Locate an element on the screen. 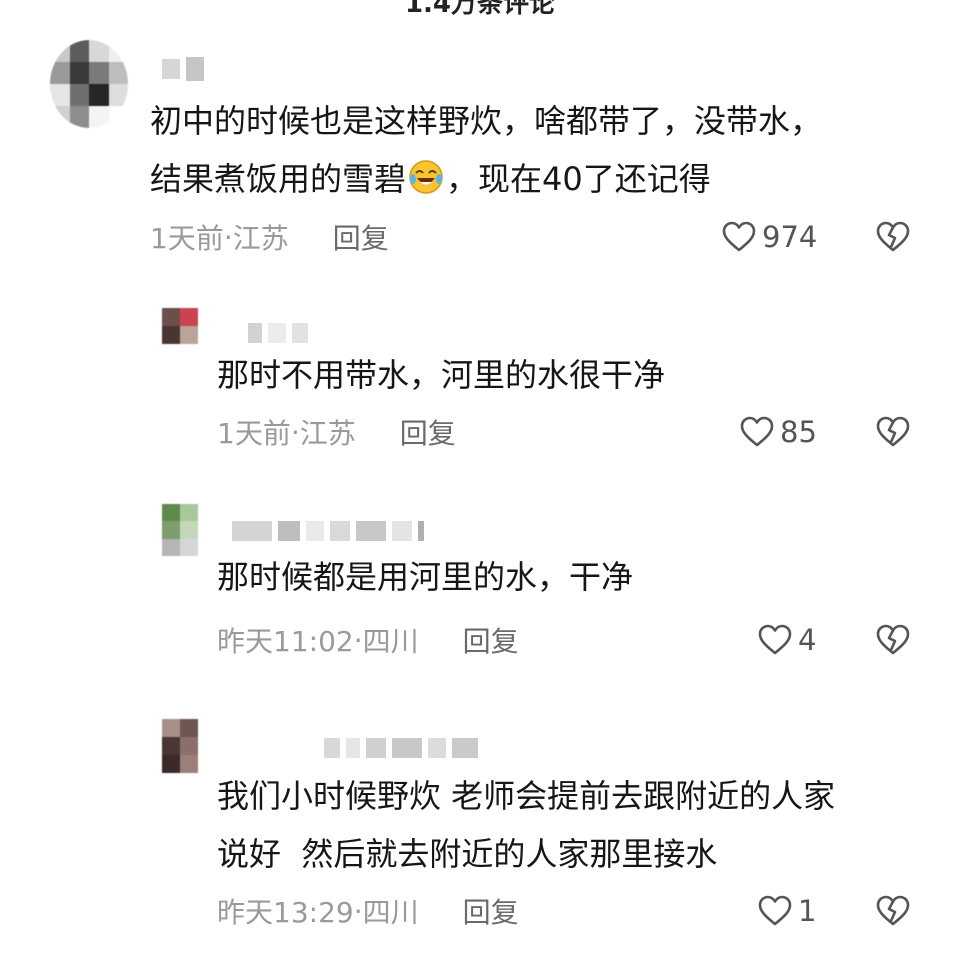 This screenshot has width=960, height=963. comment-meta: 昨天13:29 · 四川 回复 is located at coordinates (368, 911).